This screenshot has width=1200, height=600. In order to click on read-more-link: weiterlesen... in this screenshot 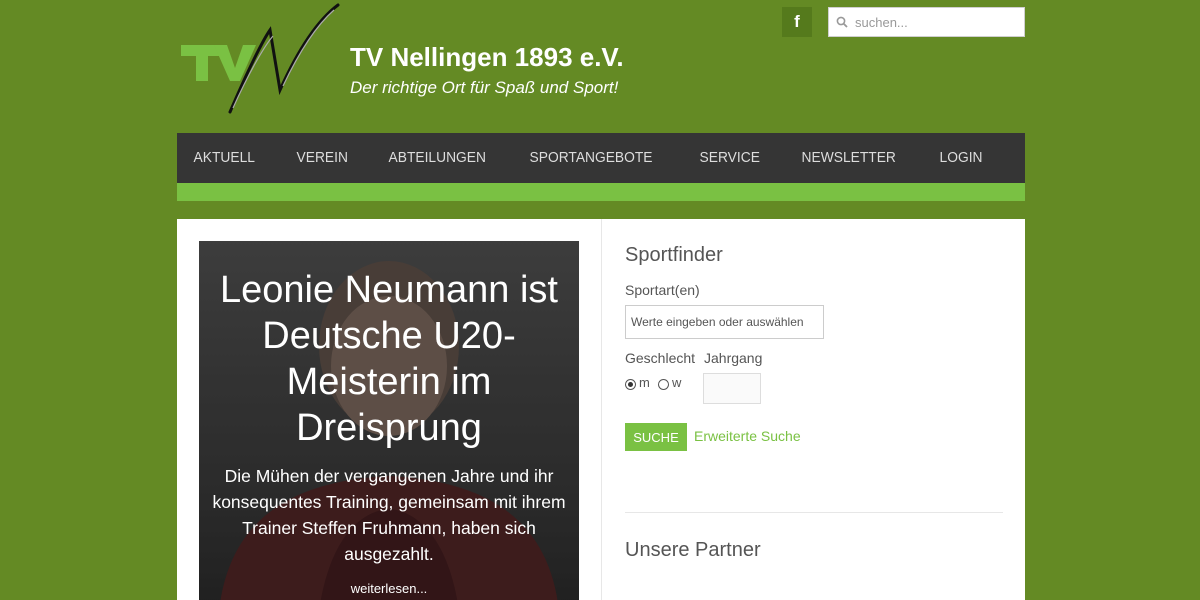, I will do `click(389, 588)`.